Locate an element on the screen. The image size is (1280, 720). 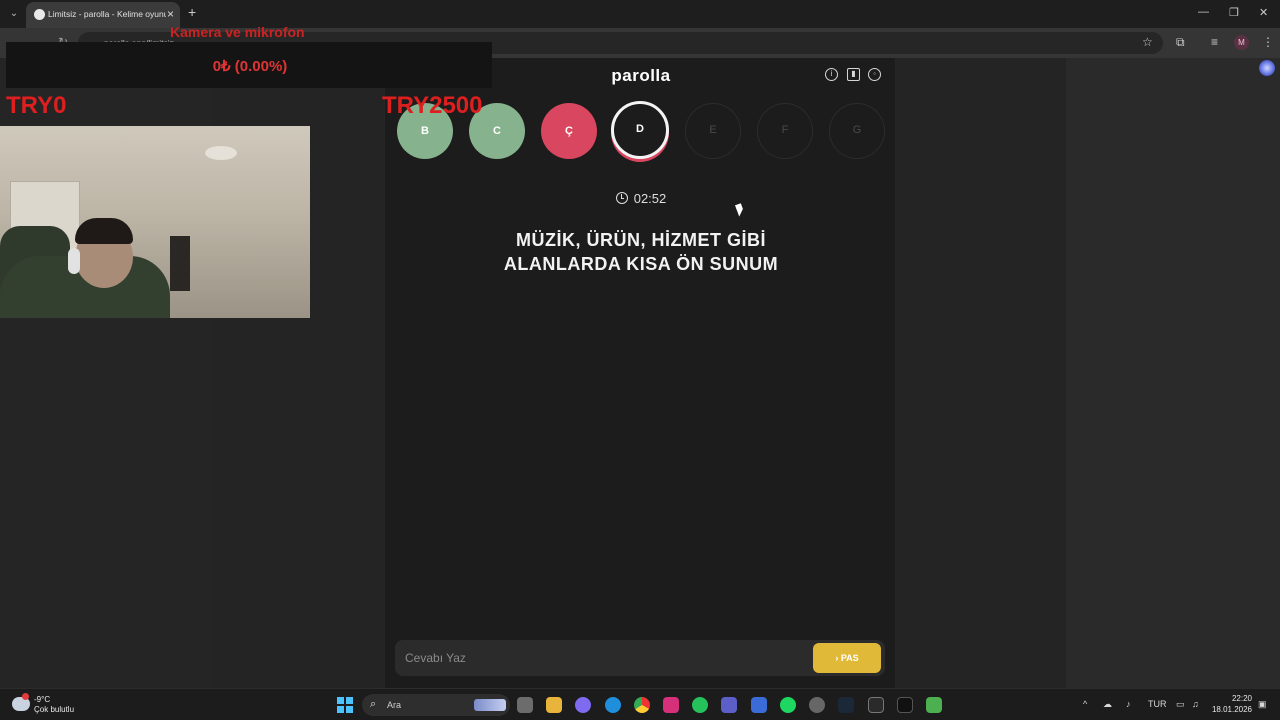
weather-description: Çok bulutlu is located at coordinates (54, 709).